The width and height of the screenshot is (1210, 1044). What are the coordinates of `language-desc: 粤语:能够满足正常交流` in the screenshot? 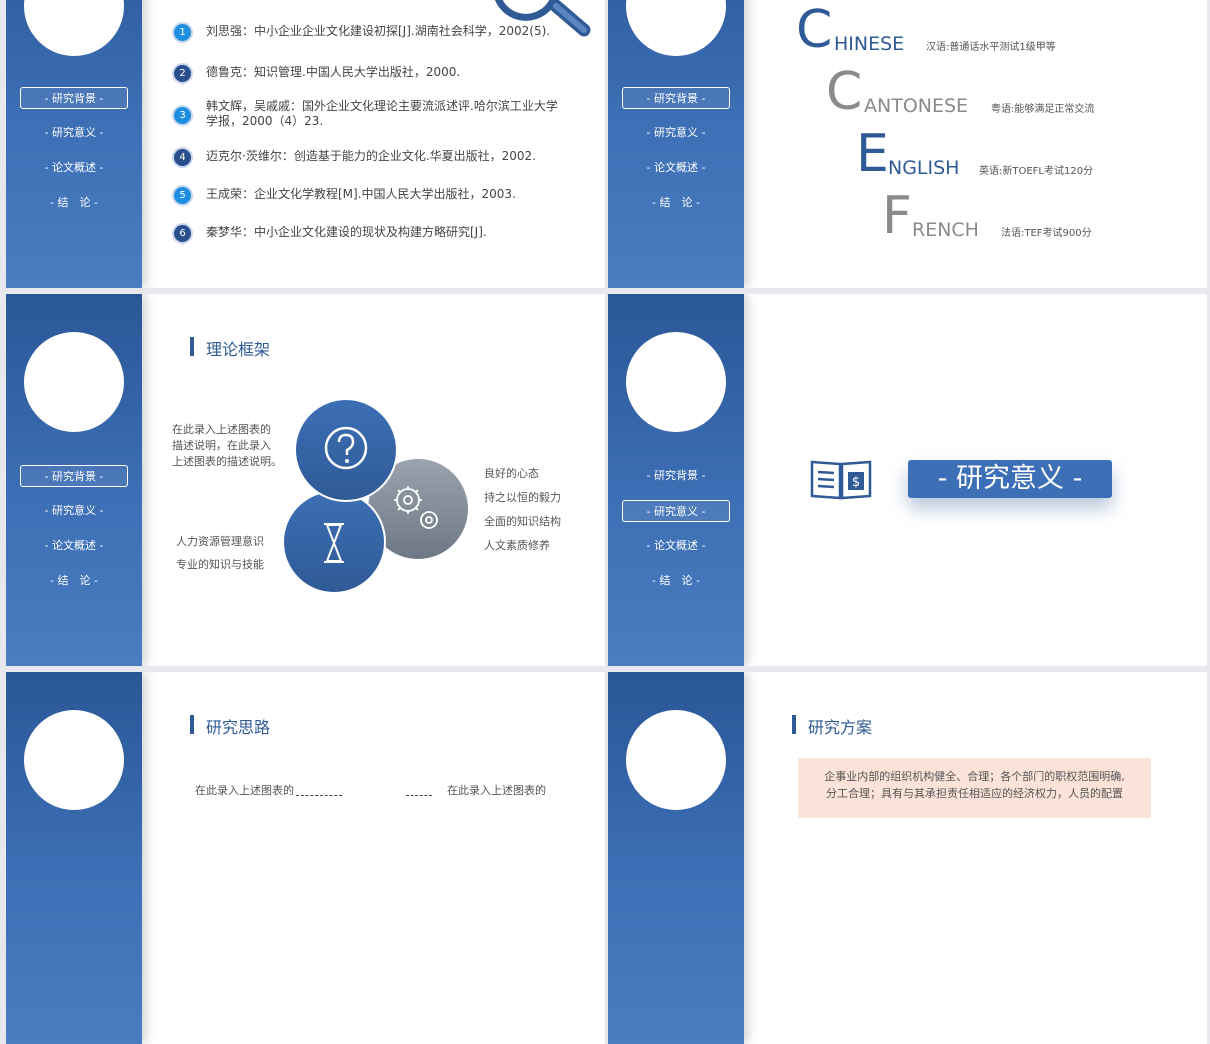 It's located at (1043, 109).